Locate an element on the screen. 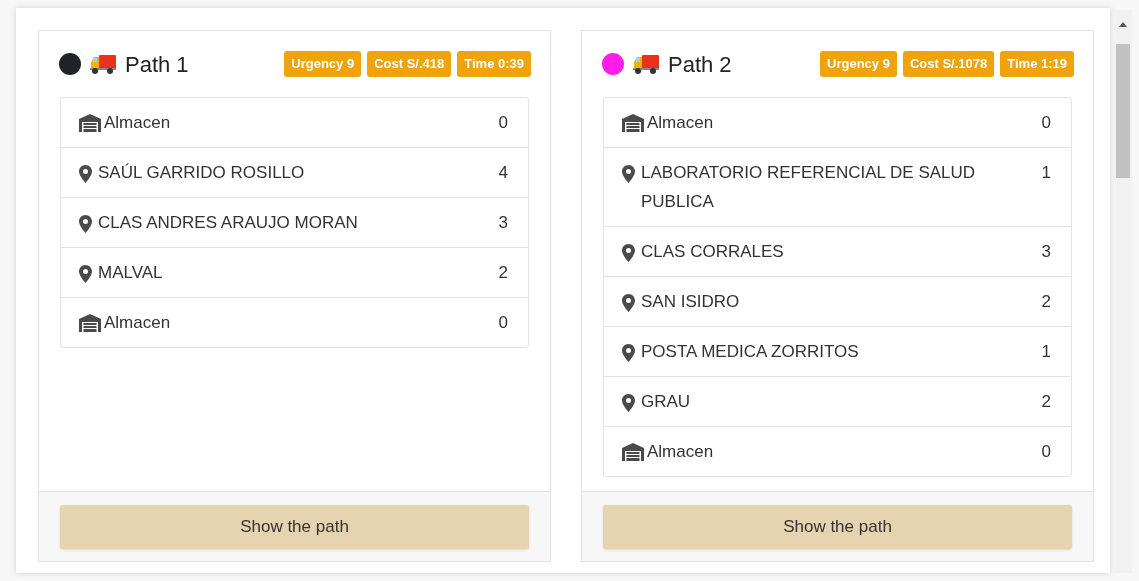 The height and width of the screenshot is (581, 1139). stop-name: POSTA MEDICA ZORRITOS is located at coordinates (750, 352).